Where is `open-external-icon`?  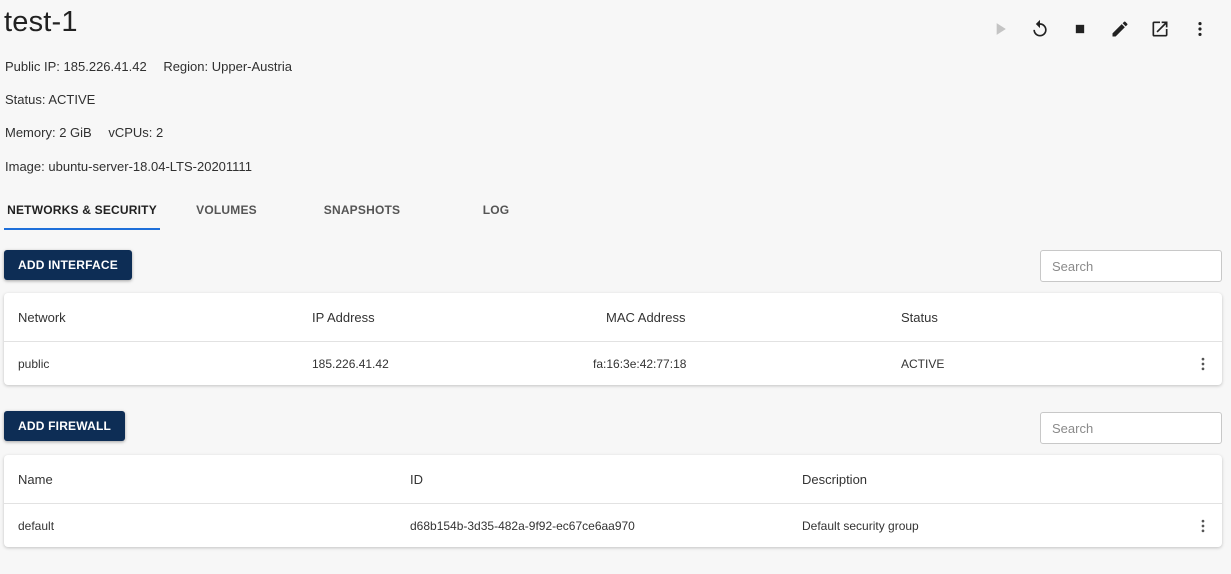 open-external-icon is located at coordinates (1160, 29).